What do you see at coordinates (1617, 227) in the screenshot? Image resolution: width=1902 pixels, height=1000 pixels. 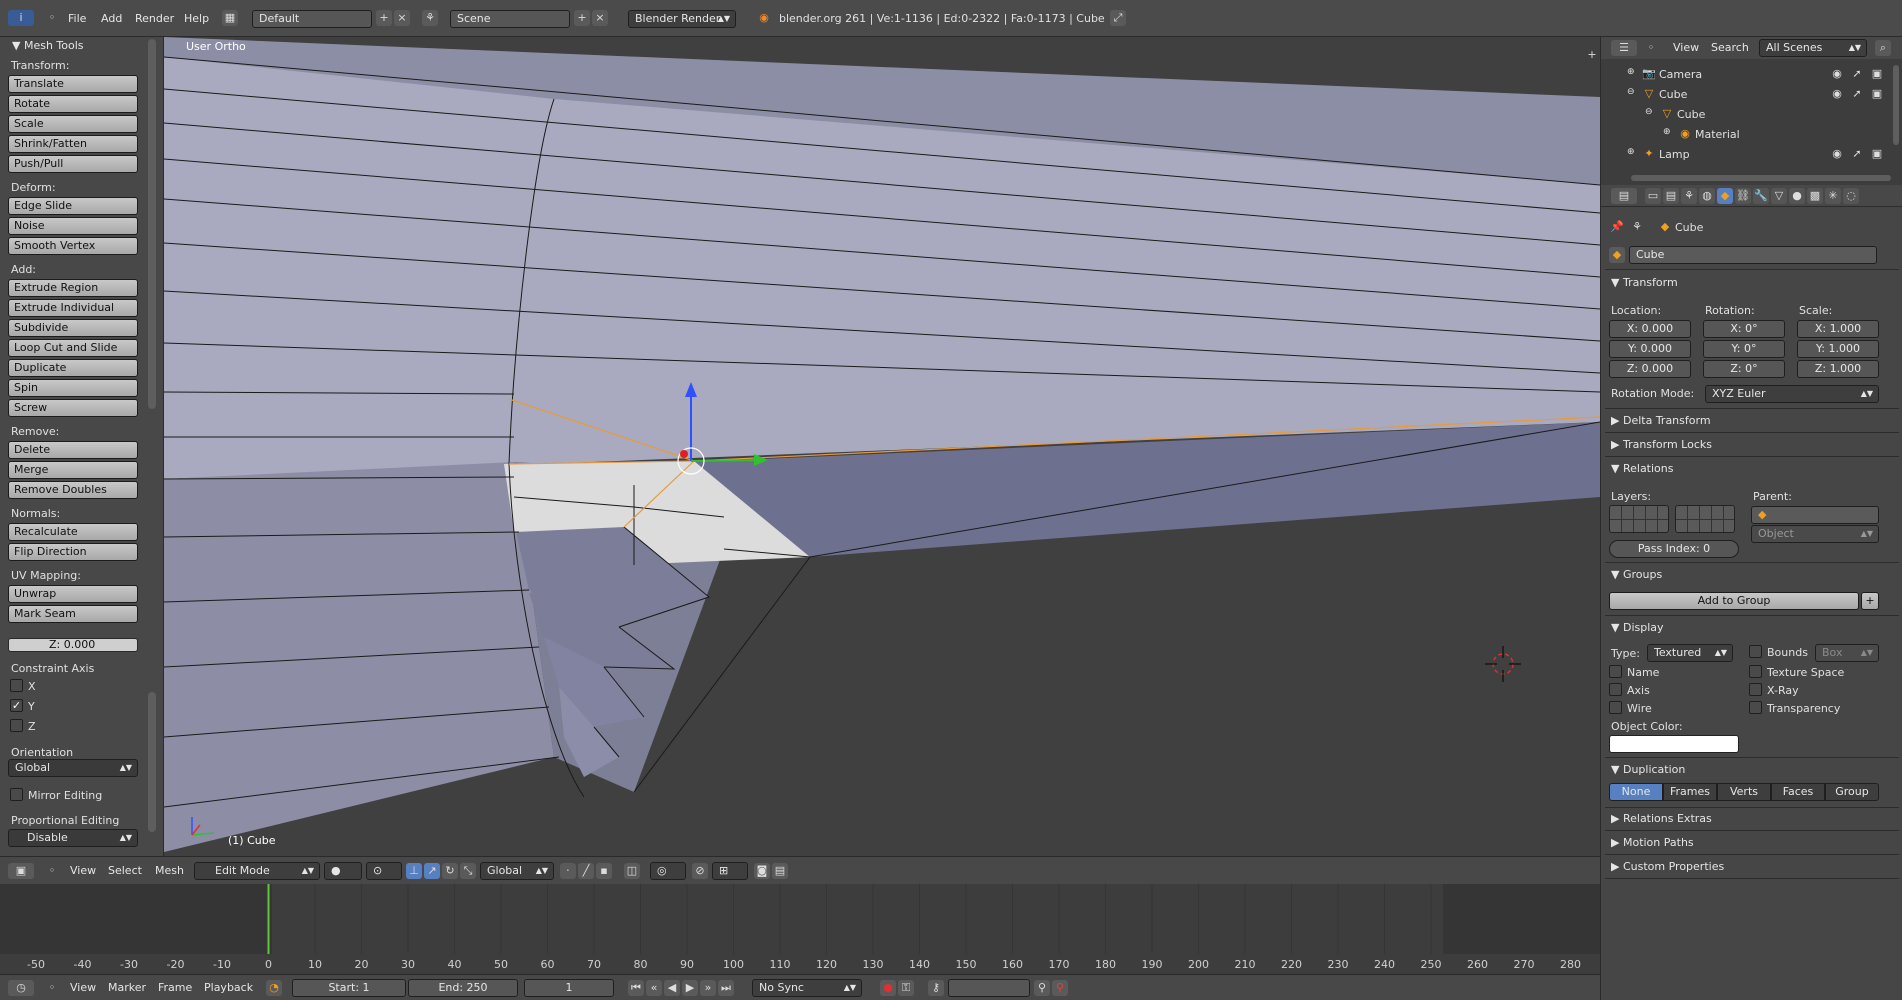 I see `pin-icon: 📌` at bounding box center [1617, 227].